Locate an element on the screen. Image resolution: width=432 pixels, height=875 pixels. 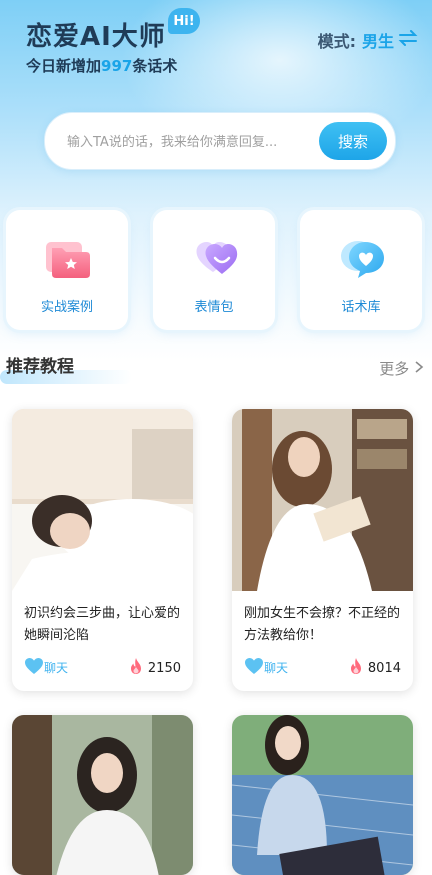
feature-label: 话术库 is located at coordinates (361, 307).